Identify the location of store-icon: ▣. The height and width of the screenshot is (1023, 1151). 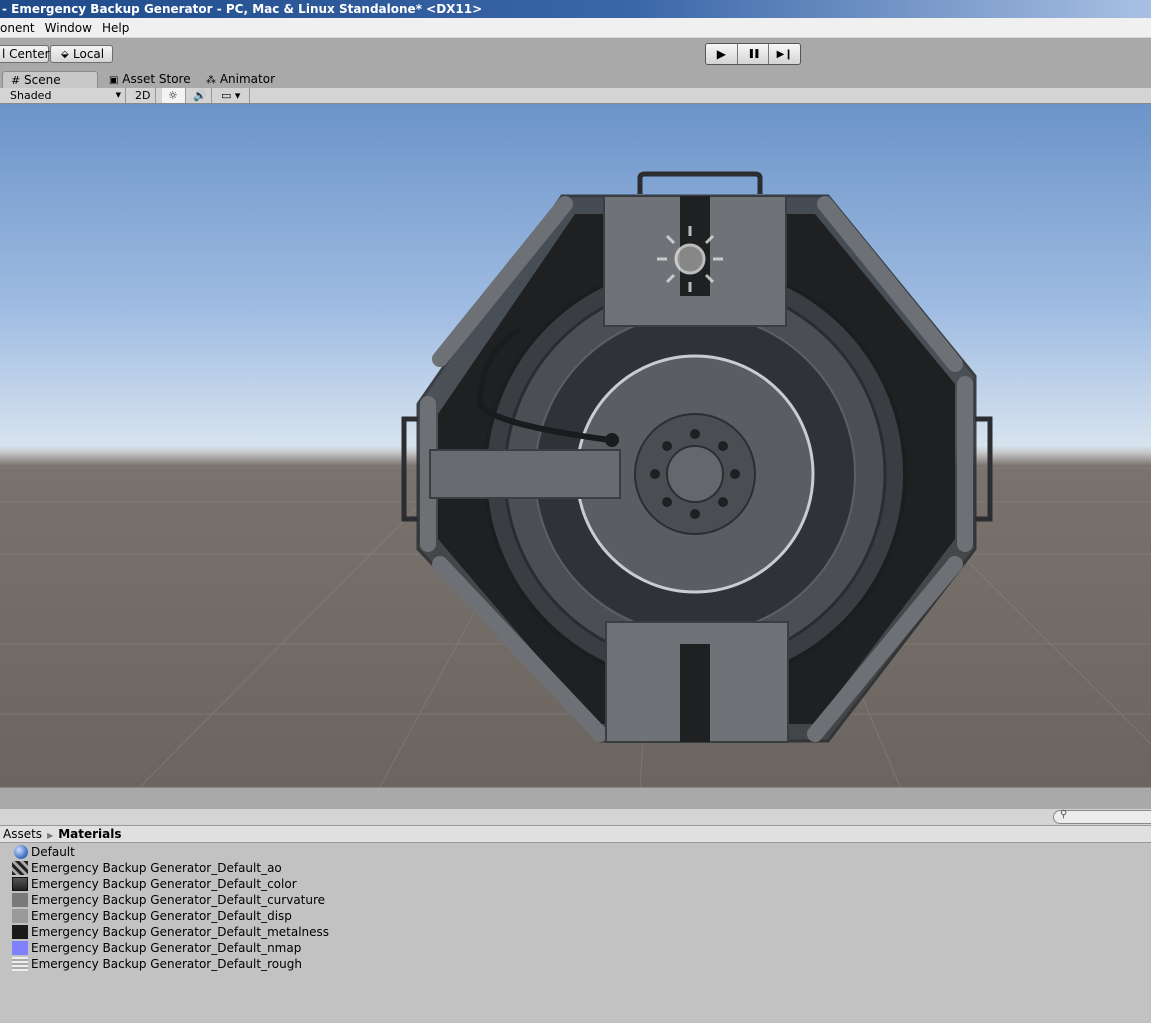
(114, 80).